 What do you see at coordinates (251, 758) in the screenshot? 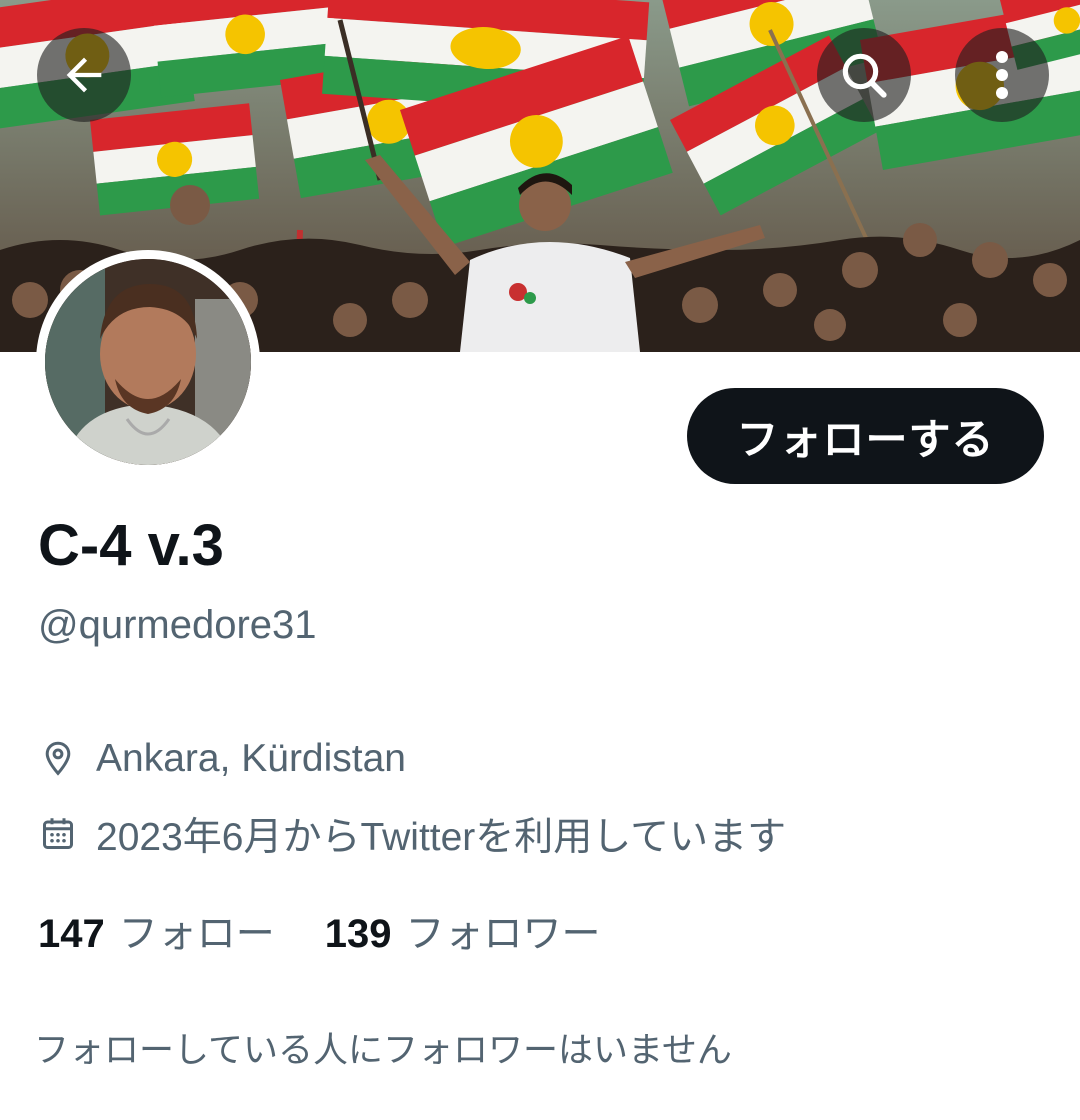
I see `location-text: Ankara, Kürdistan` at bounding box center [251, 758].